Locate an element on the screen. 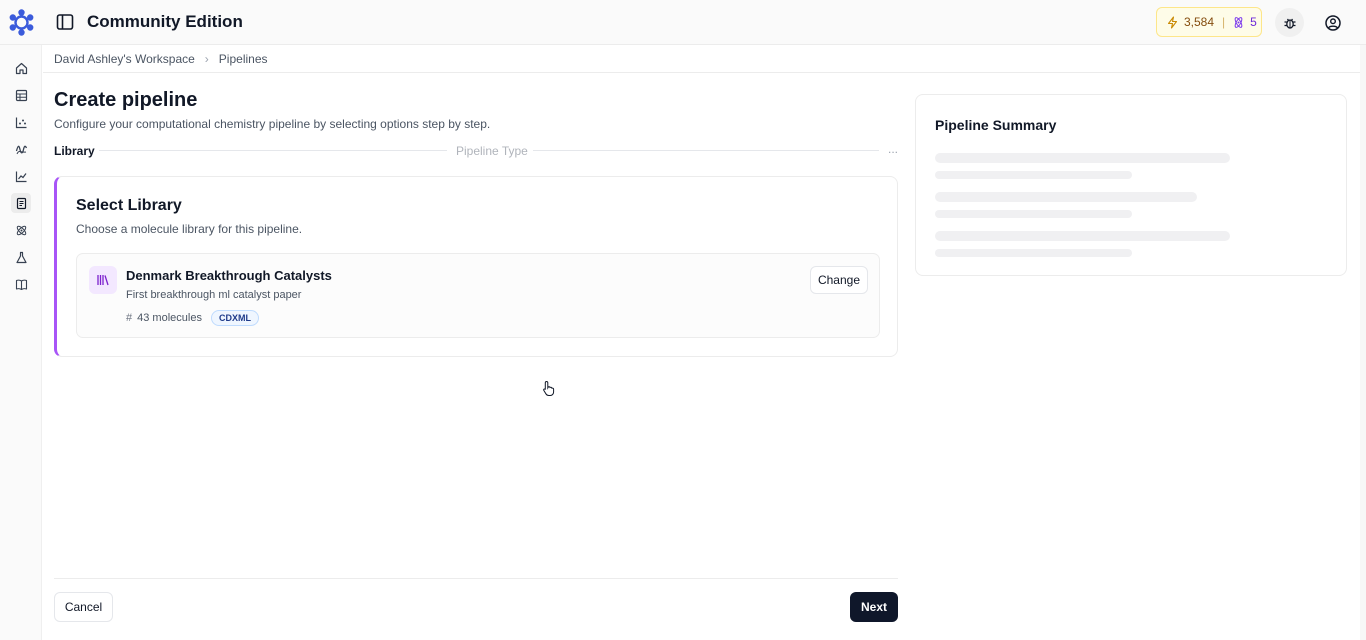 The image size is (1366, 640). top-bar: Community Edition 3,584 | 5 is located at coordinates (683, 22).